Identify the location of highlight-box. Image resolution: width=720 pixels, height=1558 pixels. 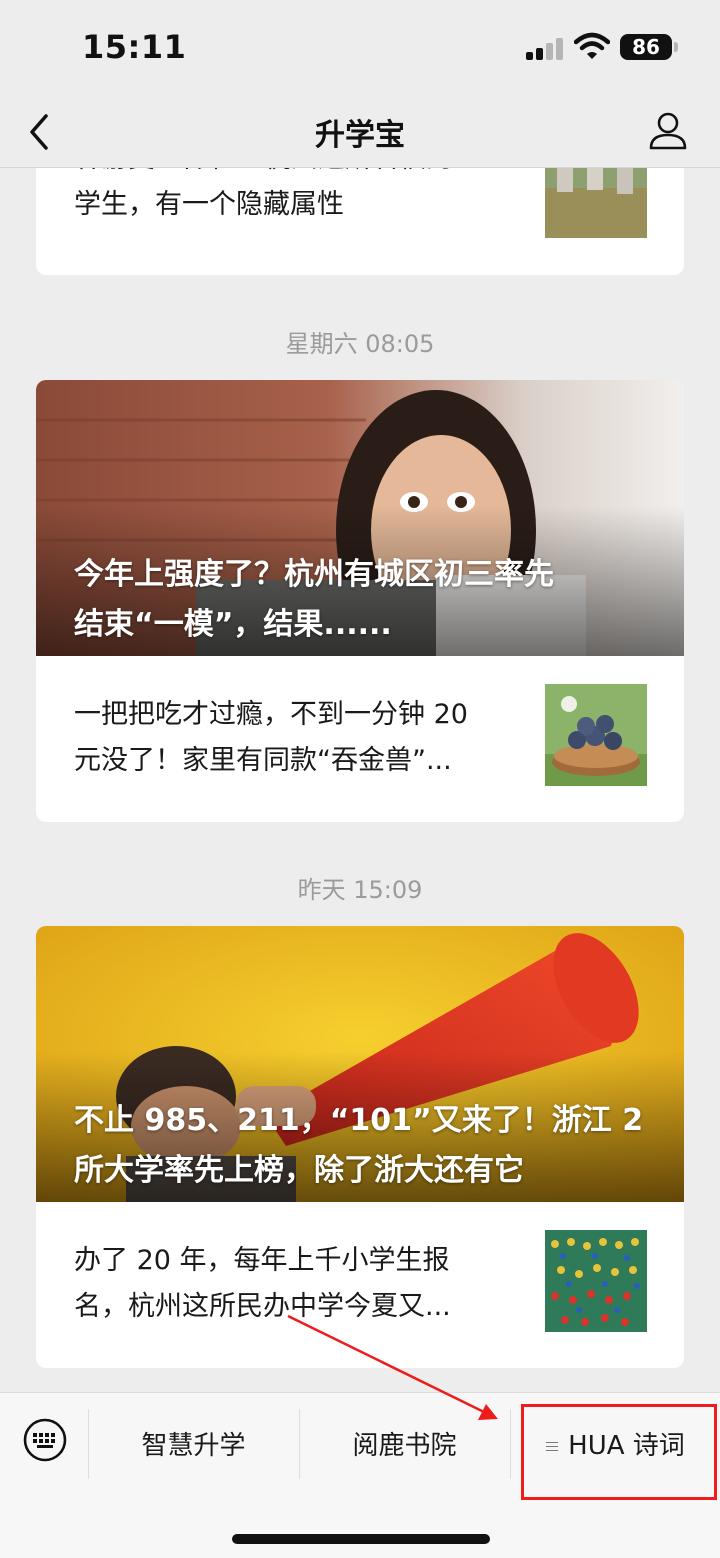
(619, 1452).